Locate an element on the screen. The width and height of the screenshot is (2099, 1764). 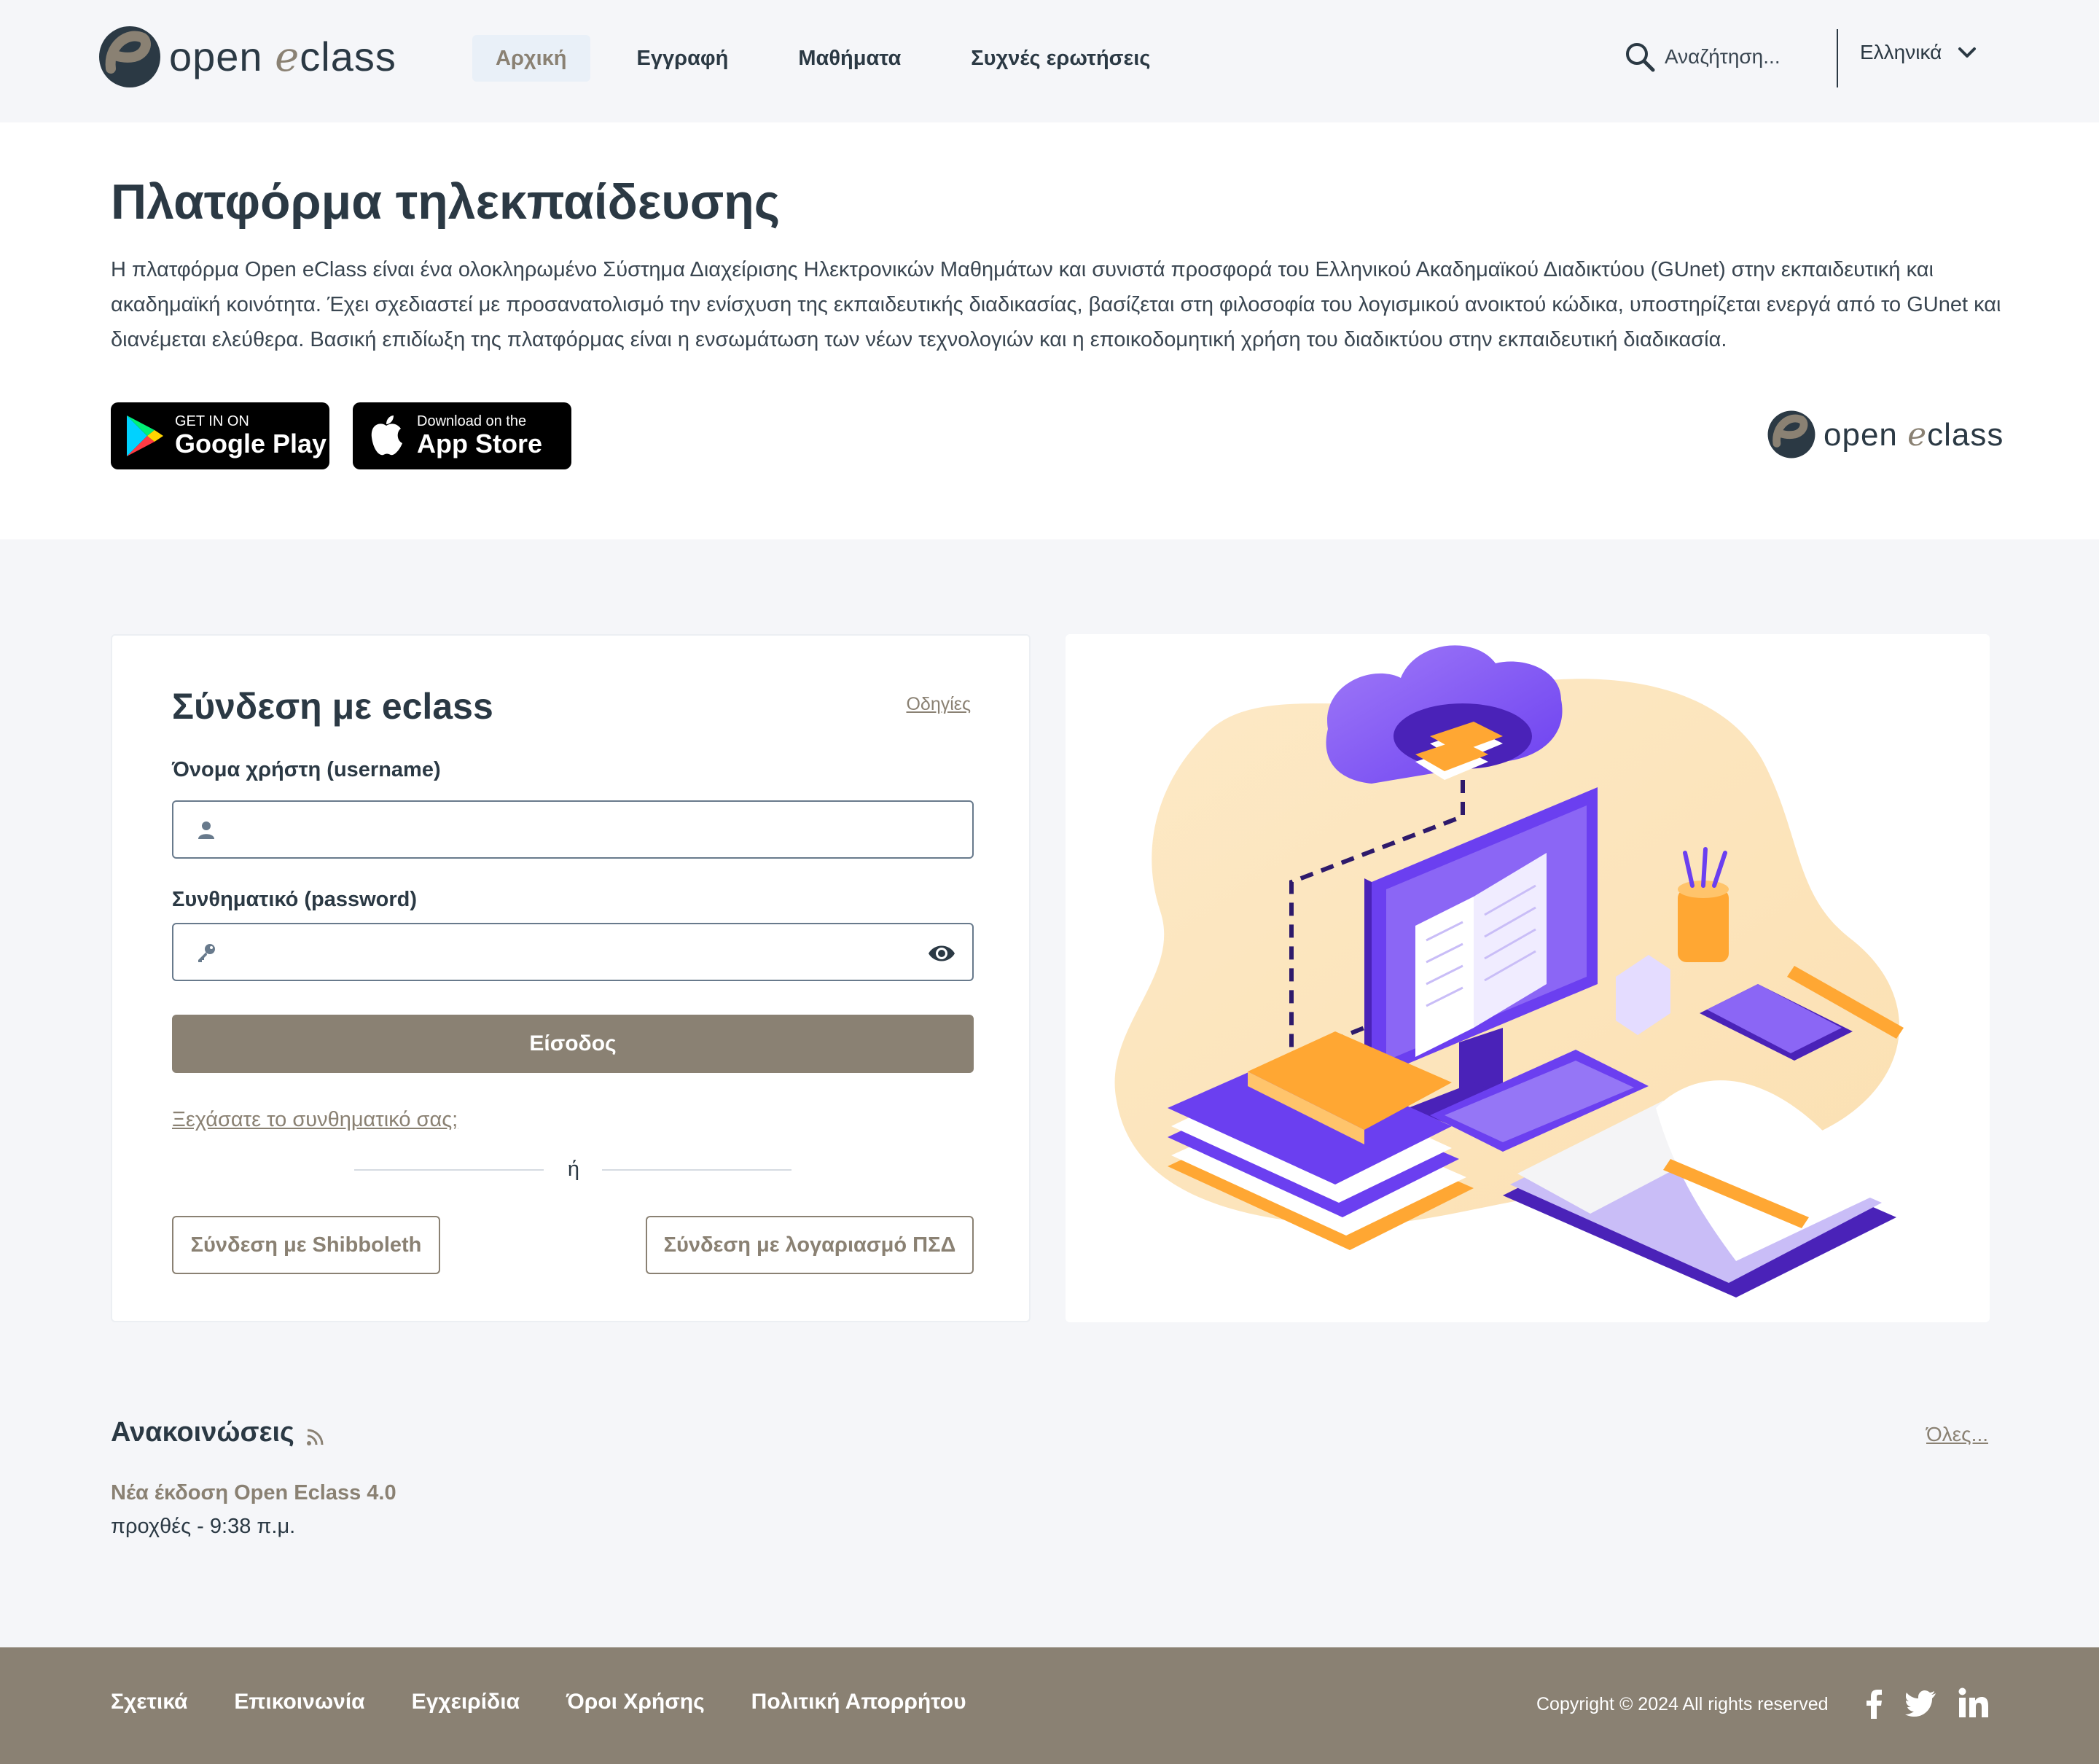
key-icon is located at coordinates (206, 953).